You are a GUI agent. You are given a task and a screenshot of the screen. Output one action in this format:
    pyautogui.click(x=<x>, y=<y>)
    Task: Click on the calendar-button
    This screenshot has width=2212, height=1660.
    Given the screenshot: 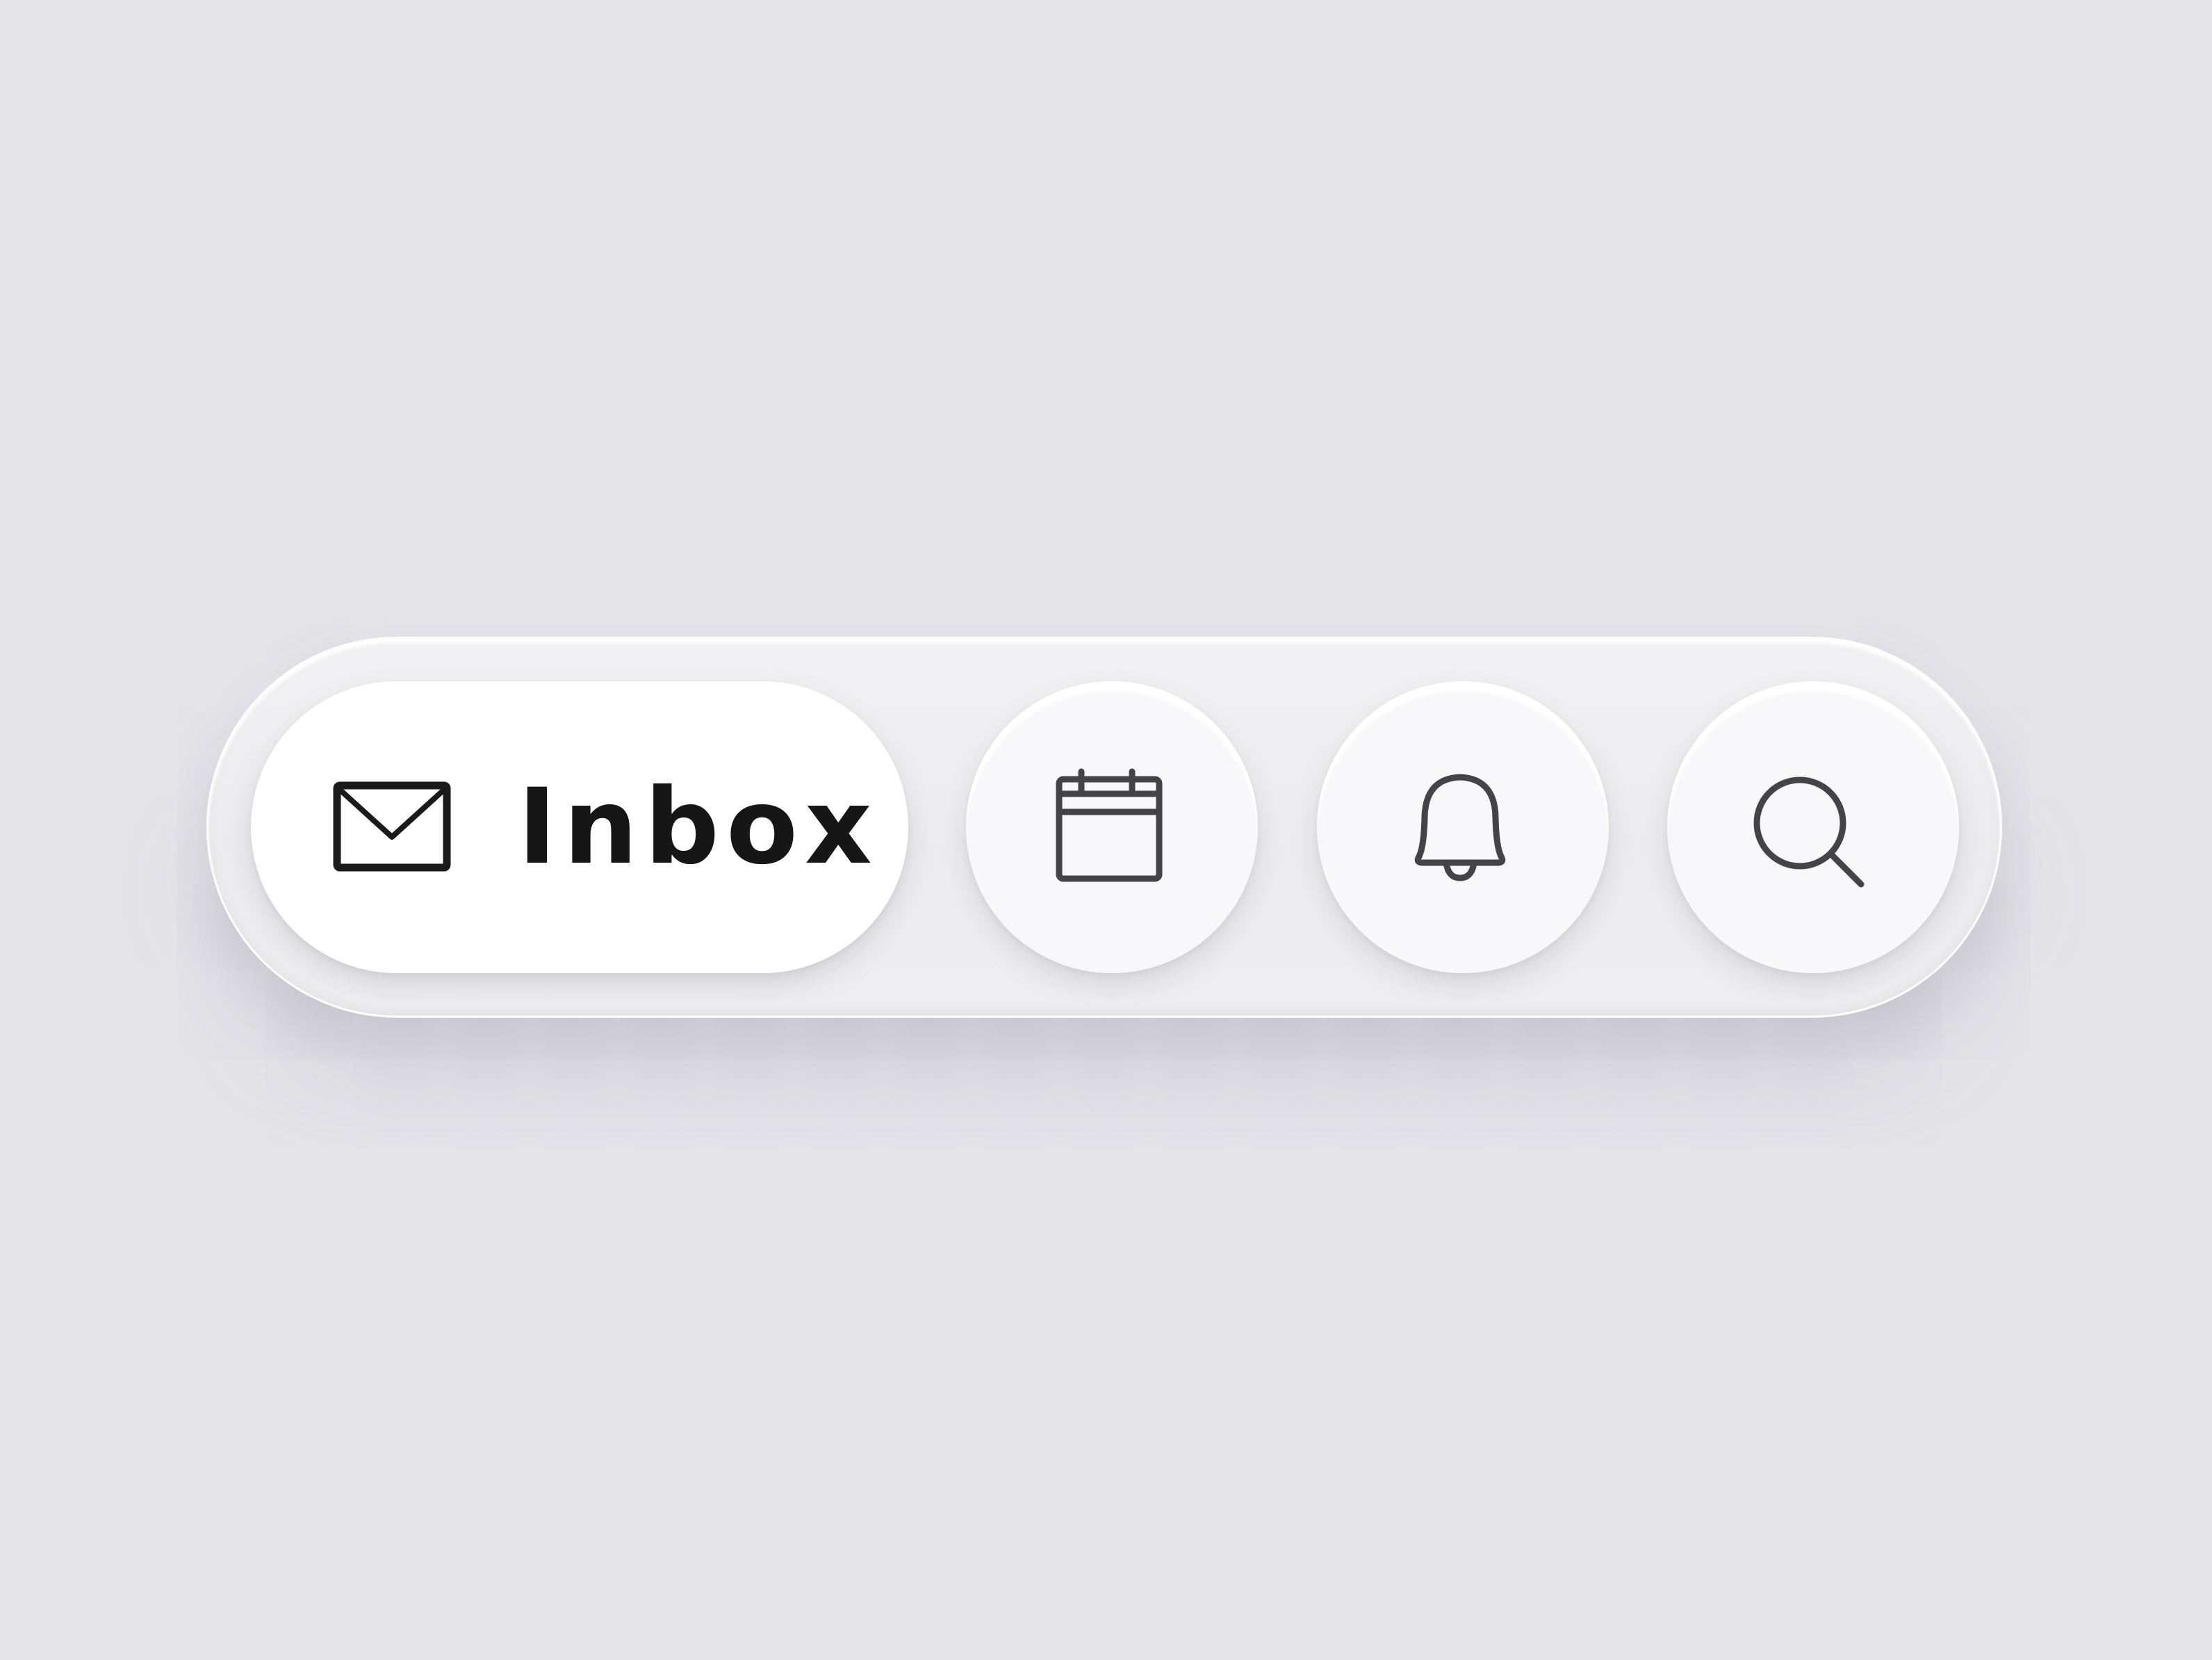 What is the action you would take?
    pyautogui.click(x=1112, y=827)
    